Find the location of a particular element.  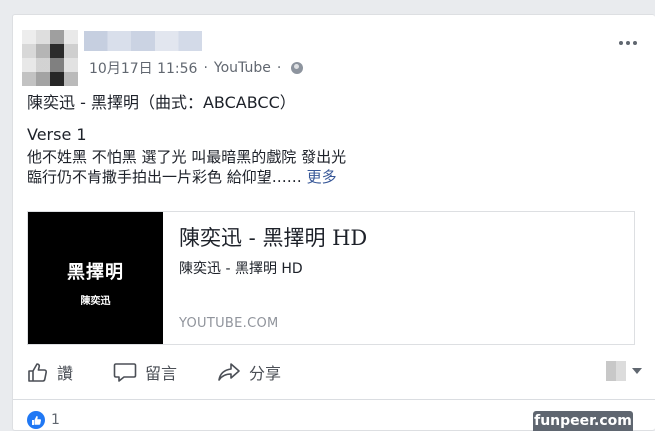

comment-icon is located at coordinates (125, 372).